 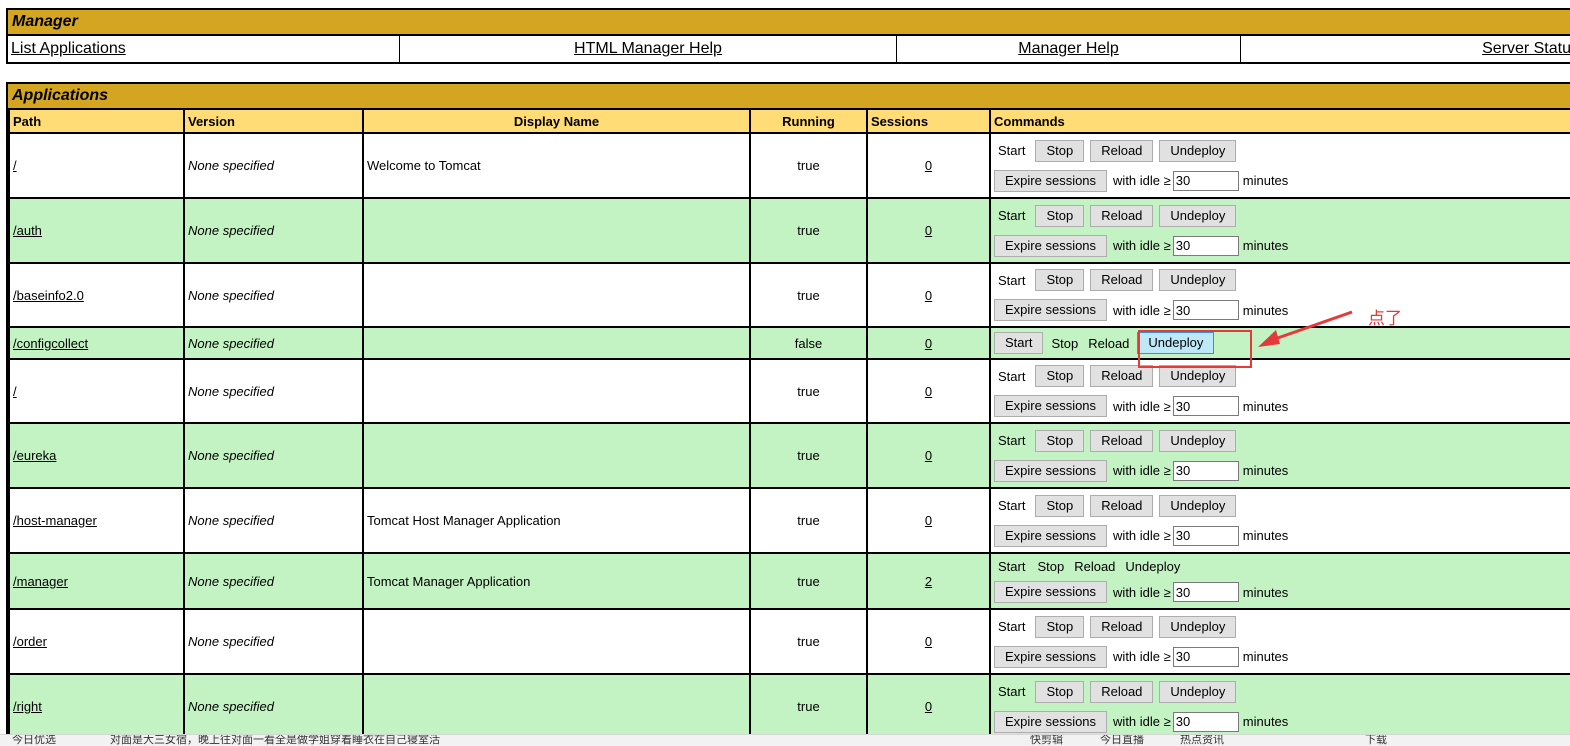 I want to click on app-sessions-link: 2, so click(x=928, y=581).